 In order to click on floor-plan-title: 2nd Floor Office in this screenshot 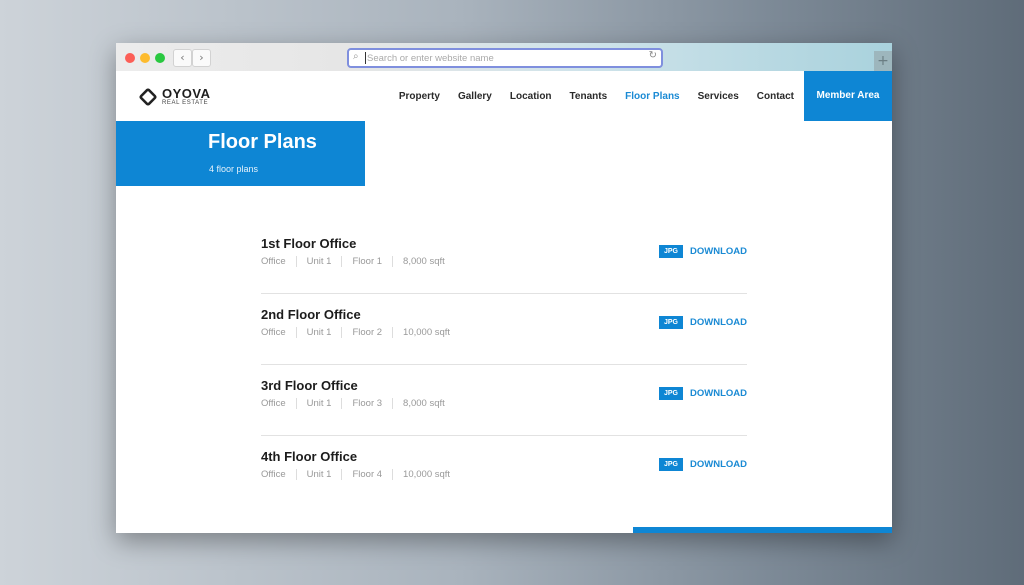, I will do `click(311, 314)`.